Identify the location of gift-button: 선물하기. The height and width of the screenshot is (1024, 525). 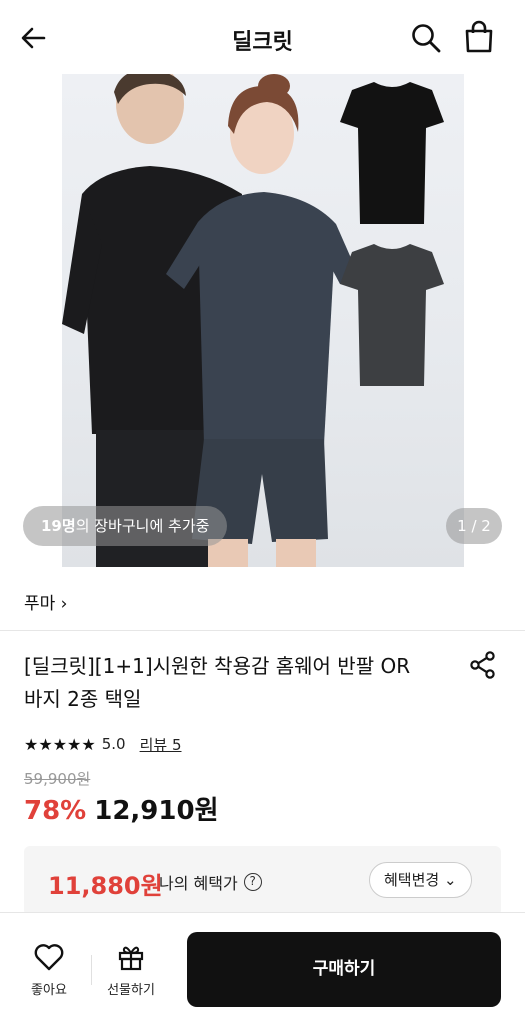
(131, 970).